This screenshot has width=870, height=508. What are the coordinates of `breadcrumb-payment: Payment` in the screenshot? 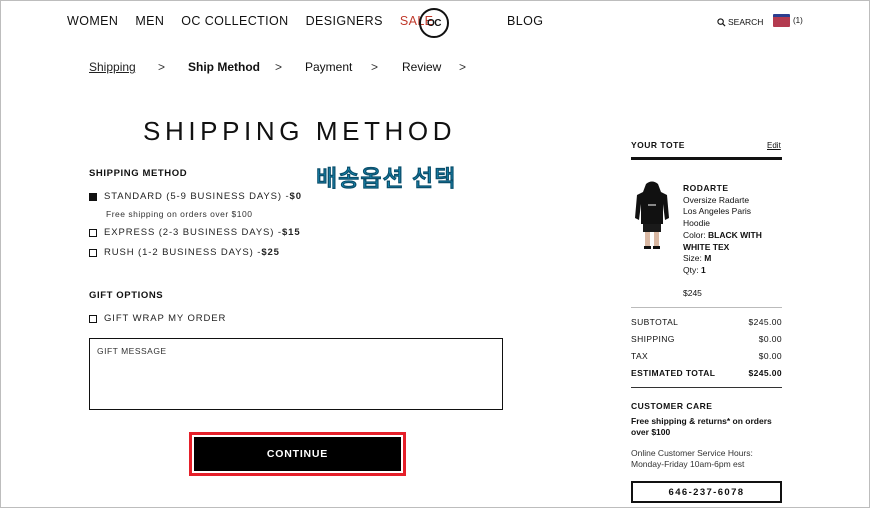 It's located at (329, 67).